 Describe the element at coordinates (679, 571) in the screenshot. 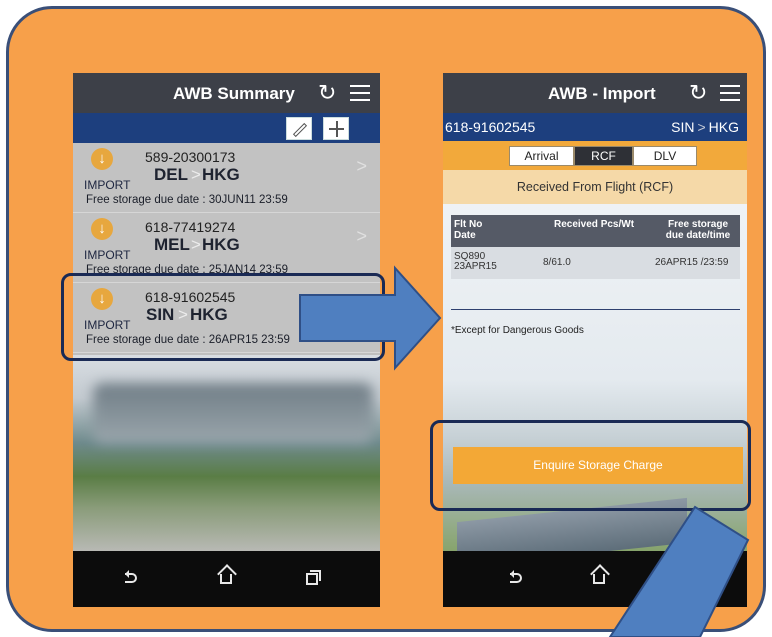

I see `diagonal-arrow` at that location.